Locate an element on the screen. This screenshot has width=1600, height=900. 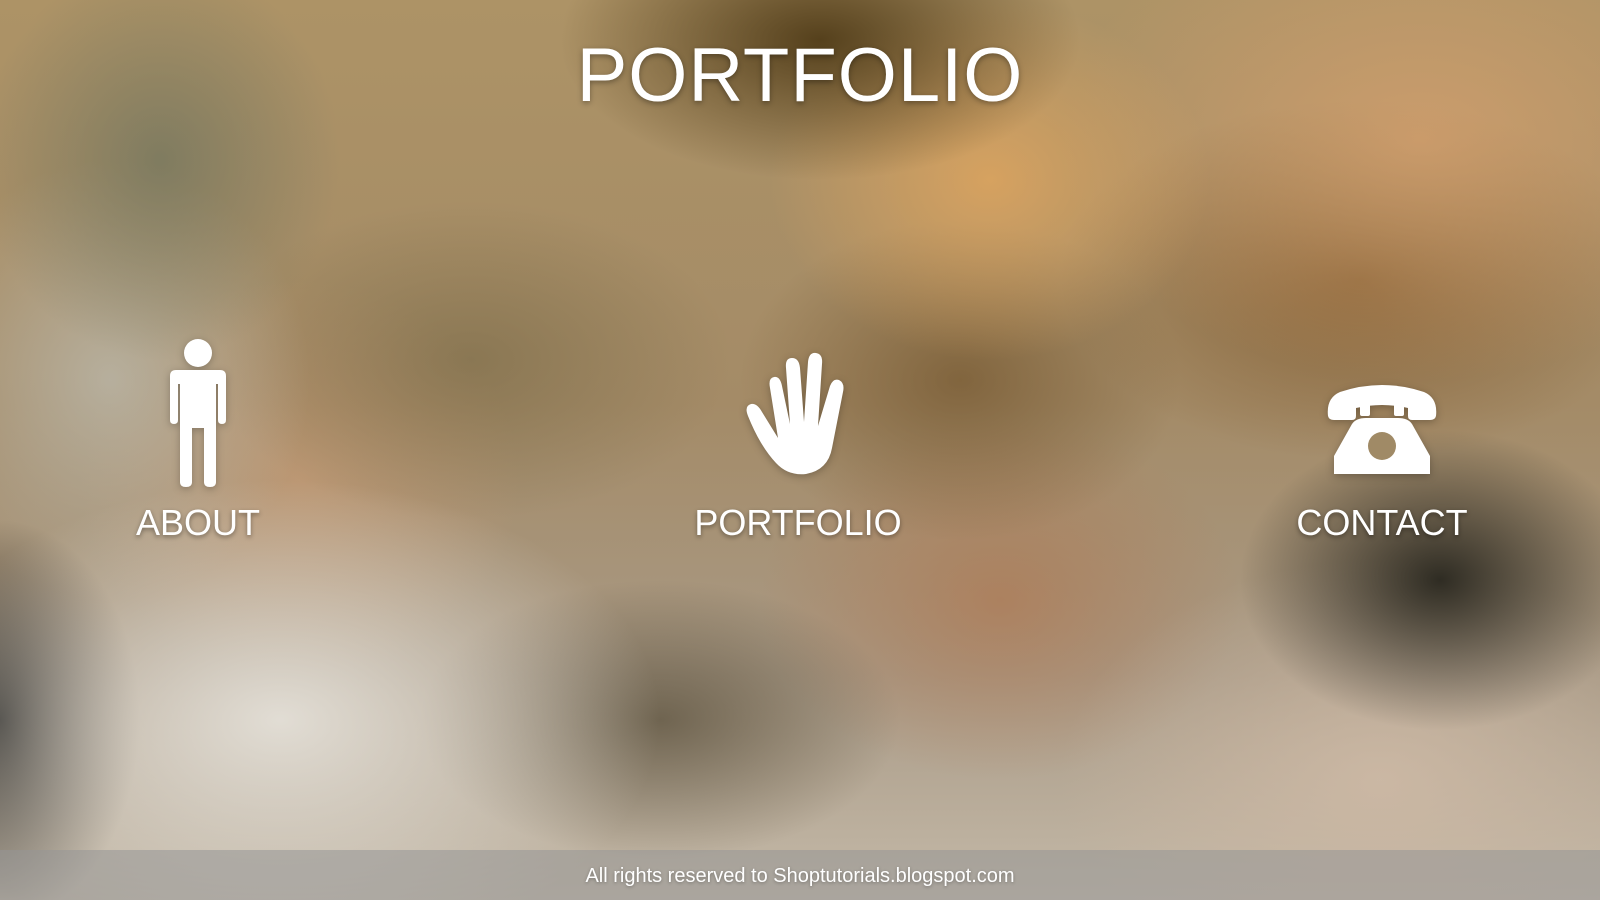
nav-about-label: ABOUT is located at coordinates (197, 522).